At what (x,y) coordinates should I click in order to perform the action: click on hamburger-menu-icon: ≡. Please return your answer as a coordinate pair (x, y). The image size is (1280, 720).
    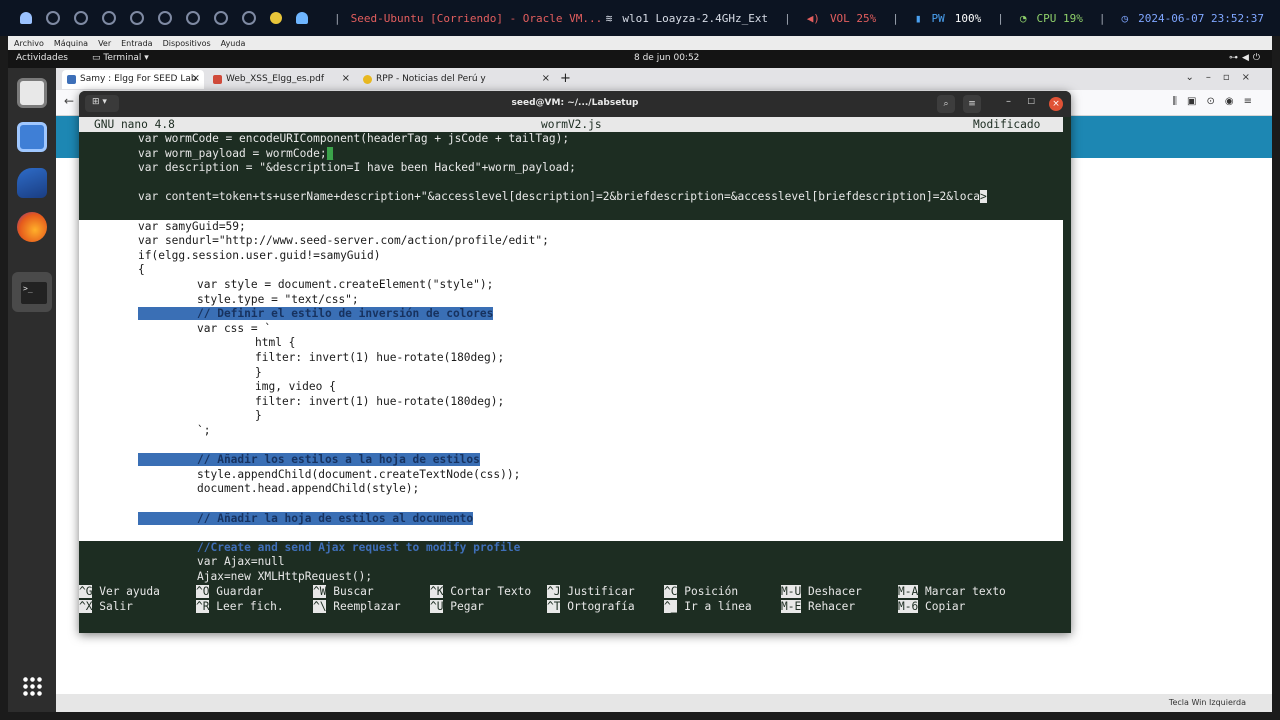
    Looking at the image, I should click on (972, 104).